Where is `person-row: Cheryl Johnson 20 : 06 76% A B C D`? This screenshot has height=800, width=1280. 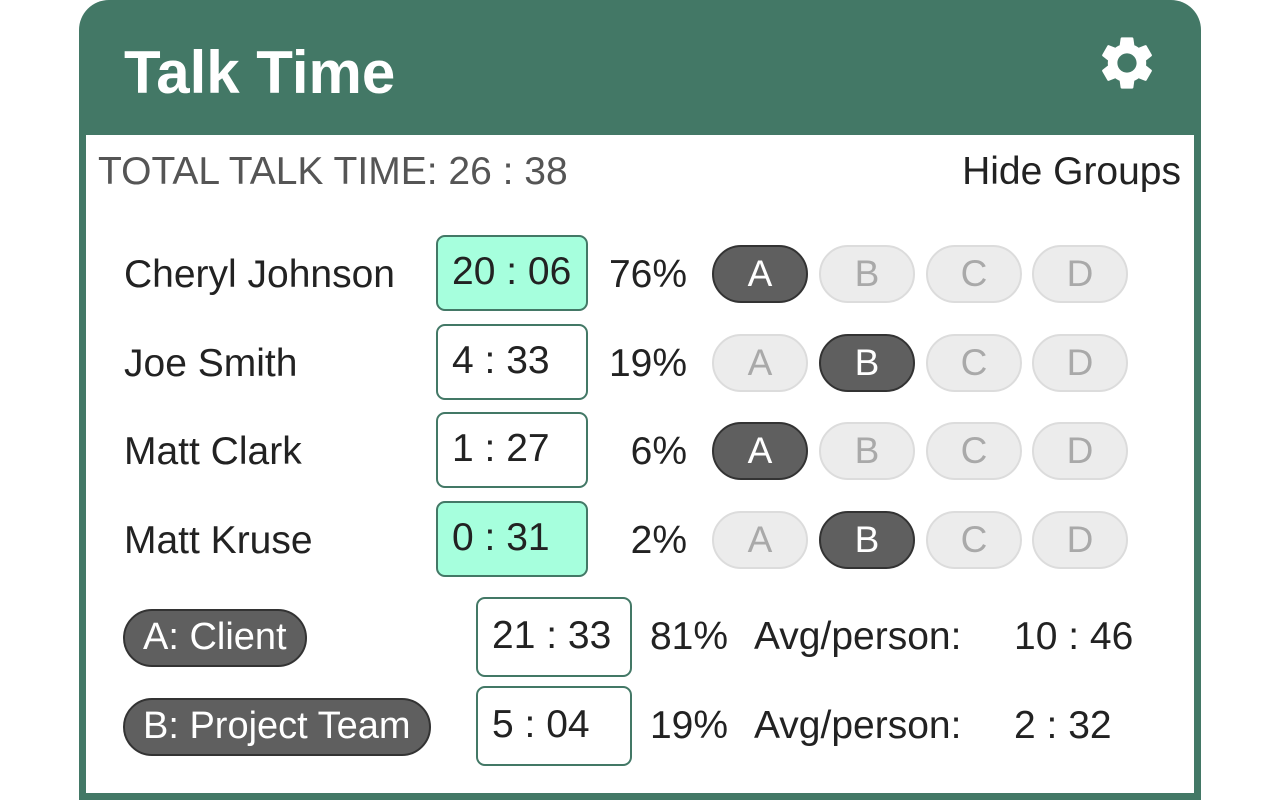
person-row: Cheryl Johnson 20 : 06 76% A B C D is located at coordinates (640, 275).